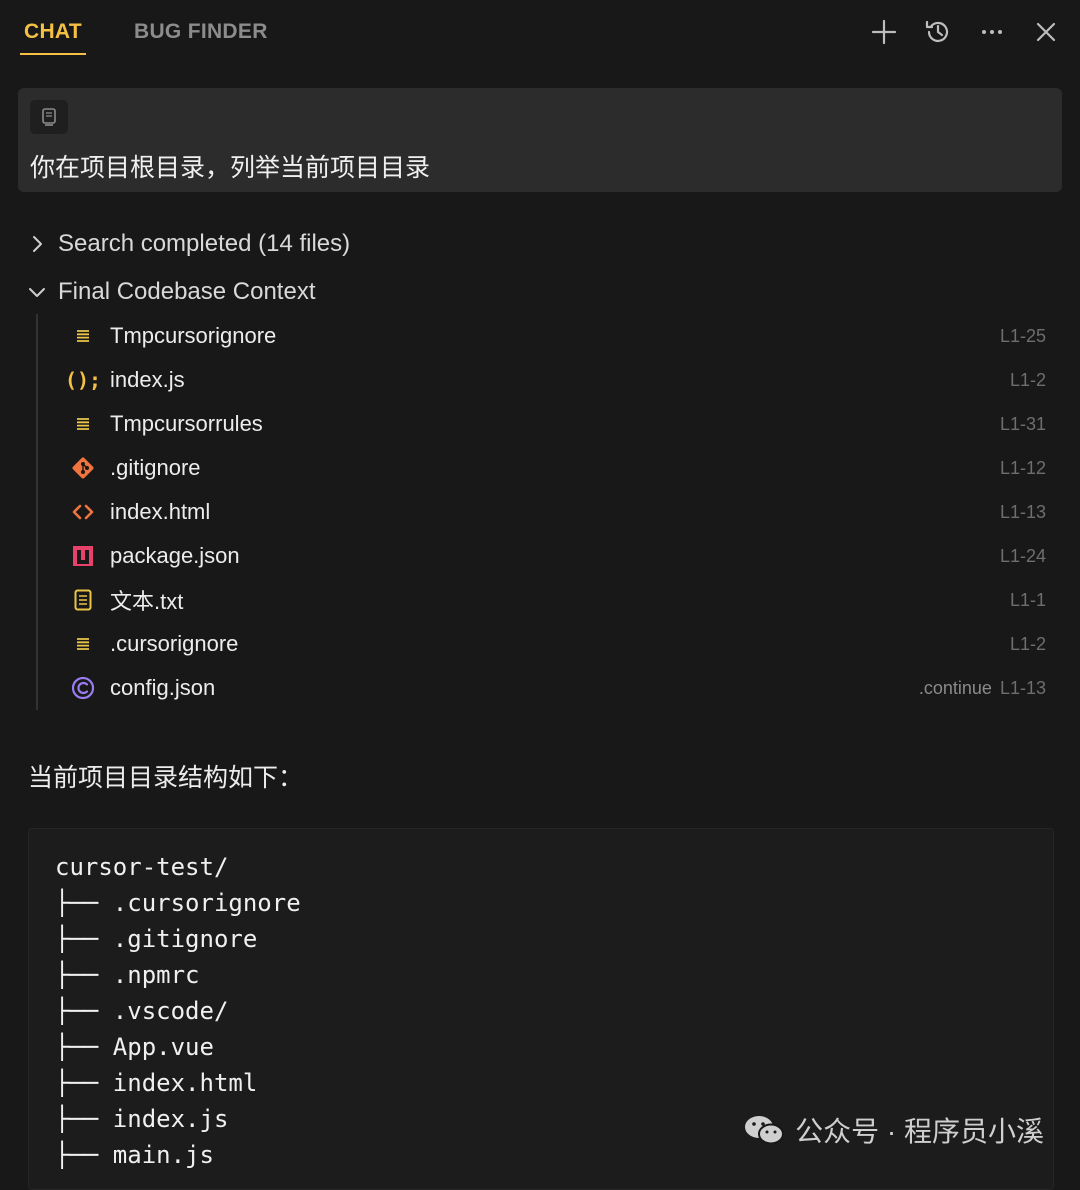 This screenshot has width=1080, height=1190. I want to click on codebase-context-toggle: Final Codebase Context, so click(170, 292).